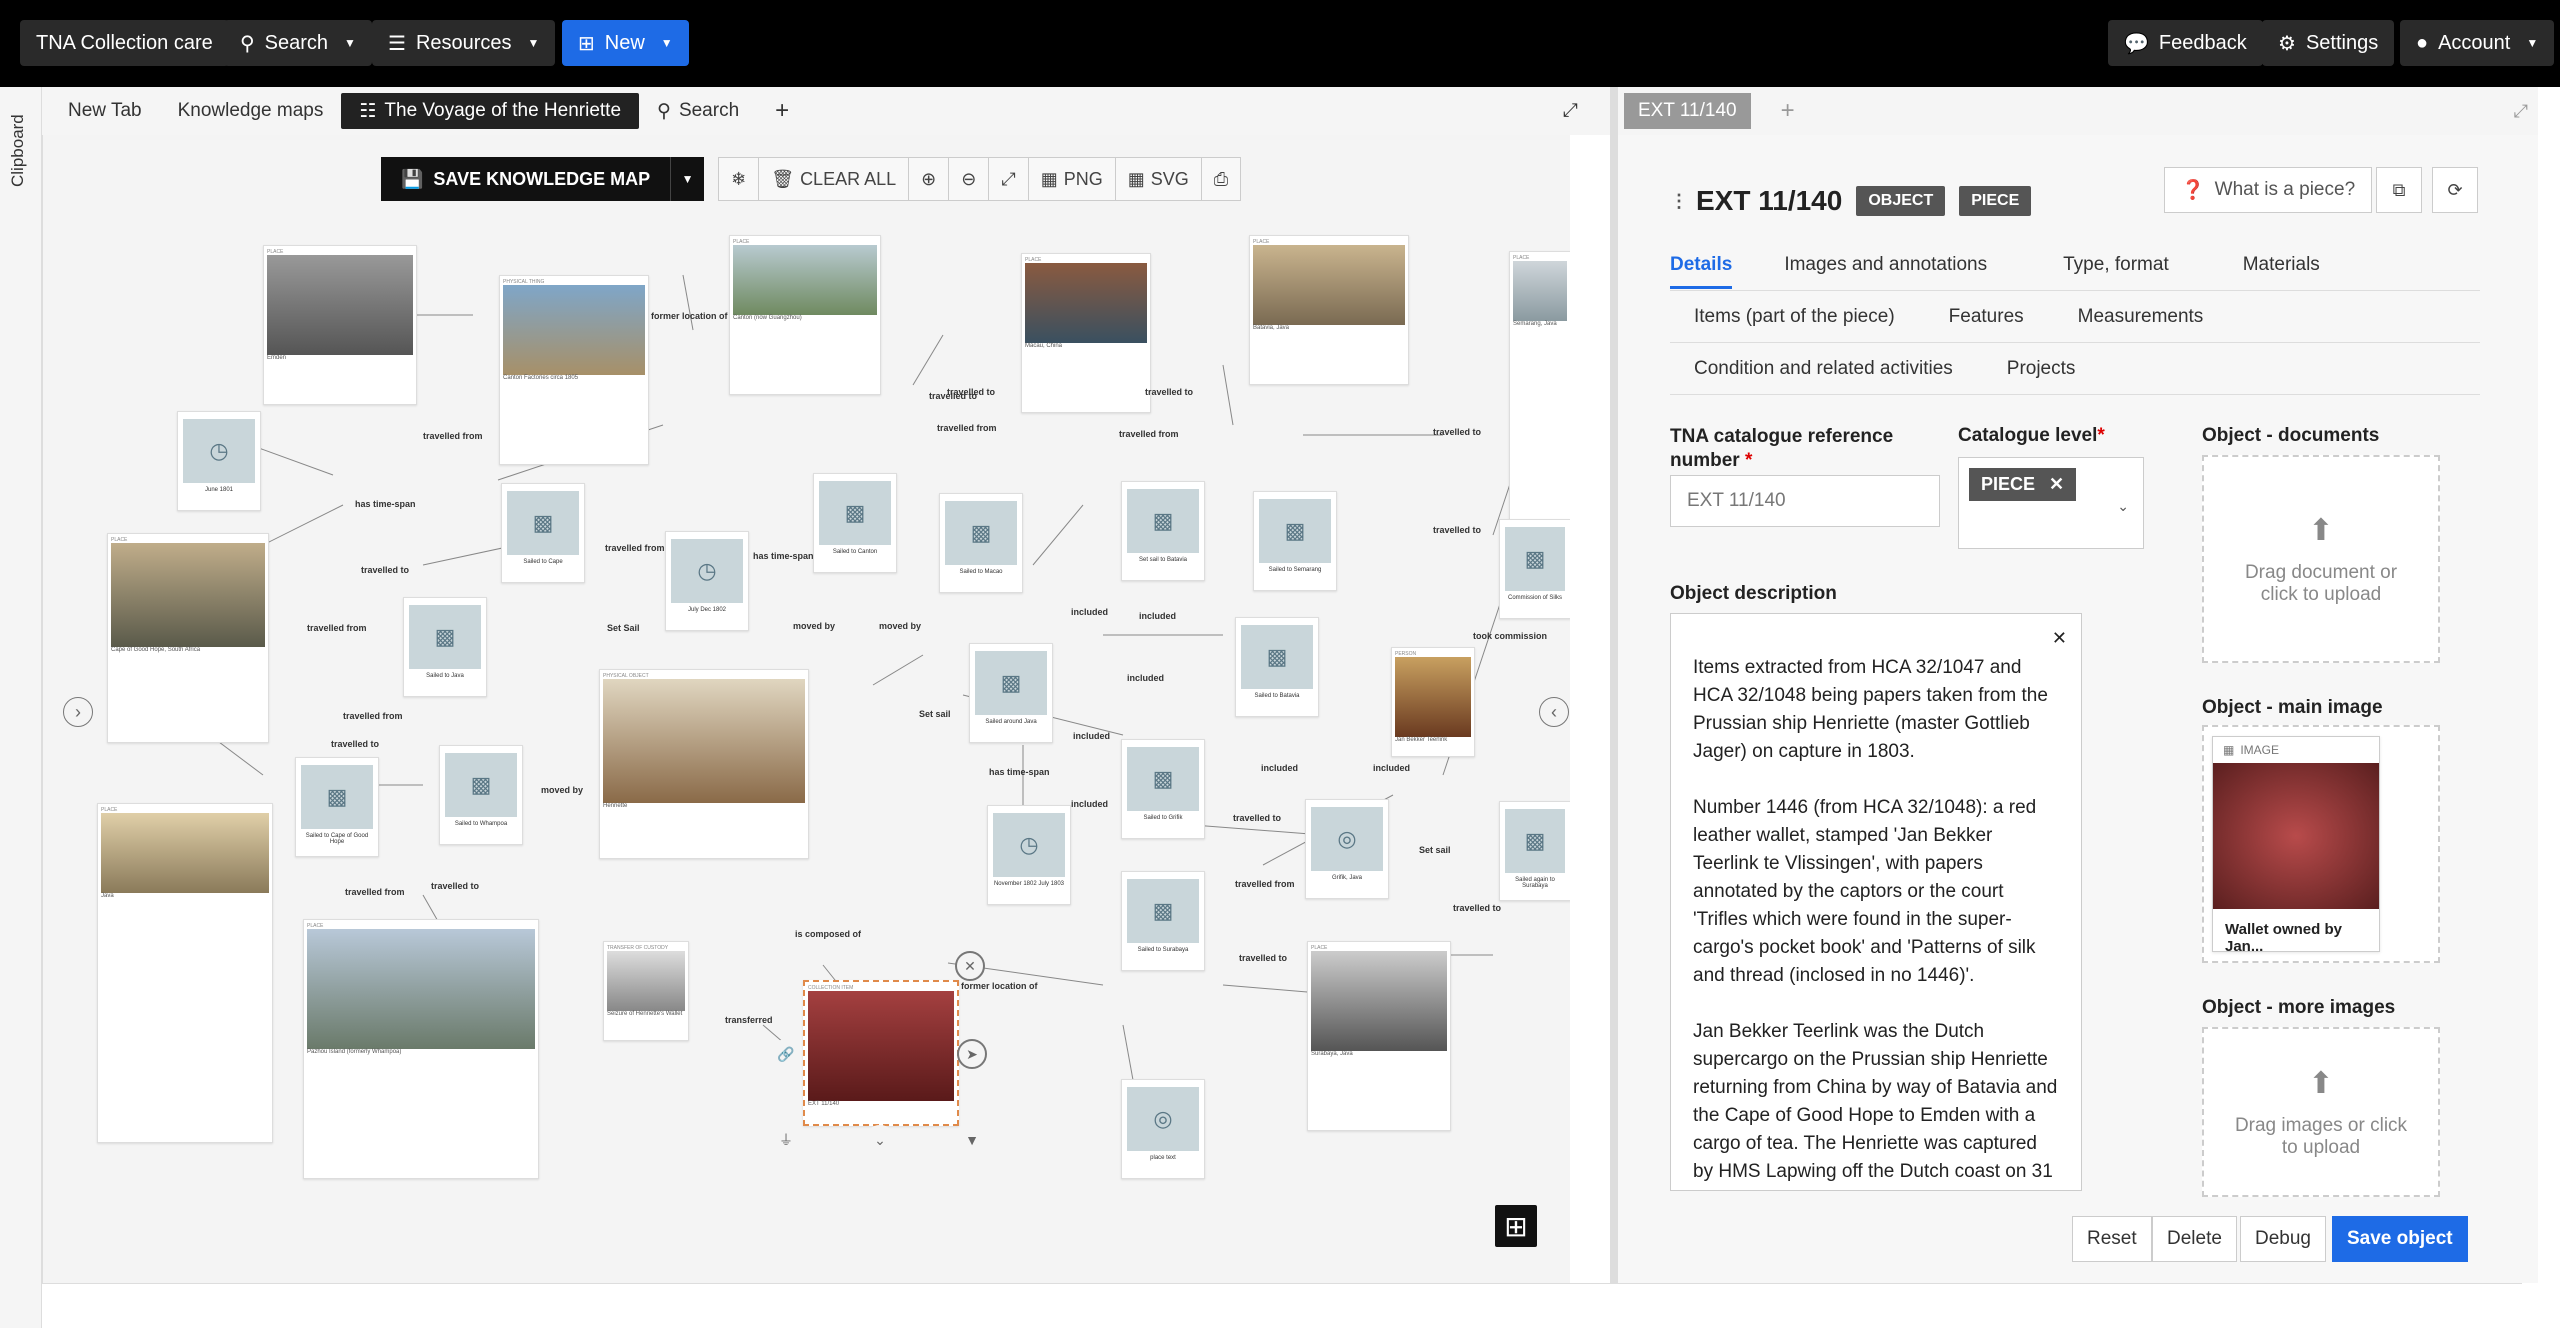 The height and width of the screenshot is (1328, 2560). I want to click on graph-node-place: place Surabaya, Java, so click(1379, 1036).